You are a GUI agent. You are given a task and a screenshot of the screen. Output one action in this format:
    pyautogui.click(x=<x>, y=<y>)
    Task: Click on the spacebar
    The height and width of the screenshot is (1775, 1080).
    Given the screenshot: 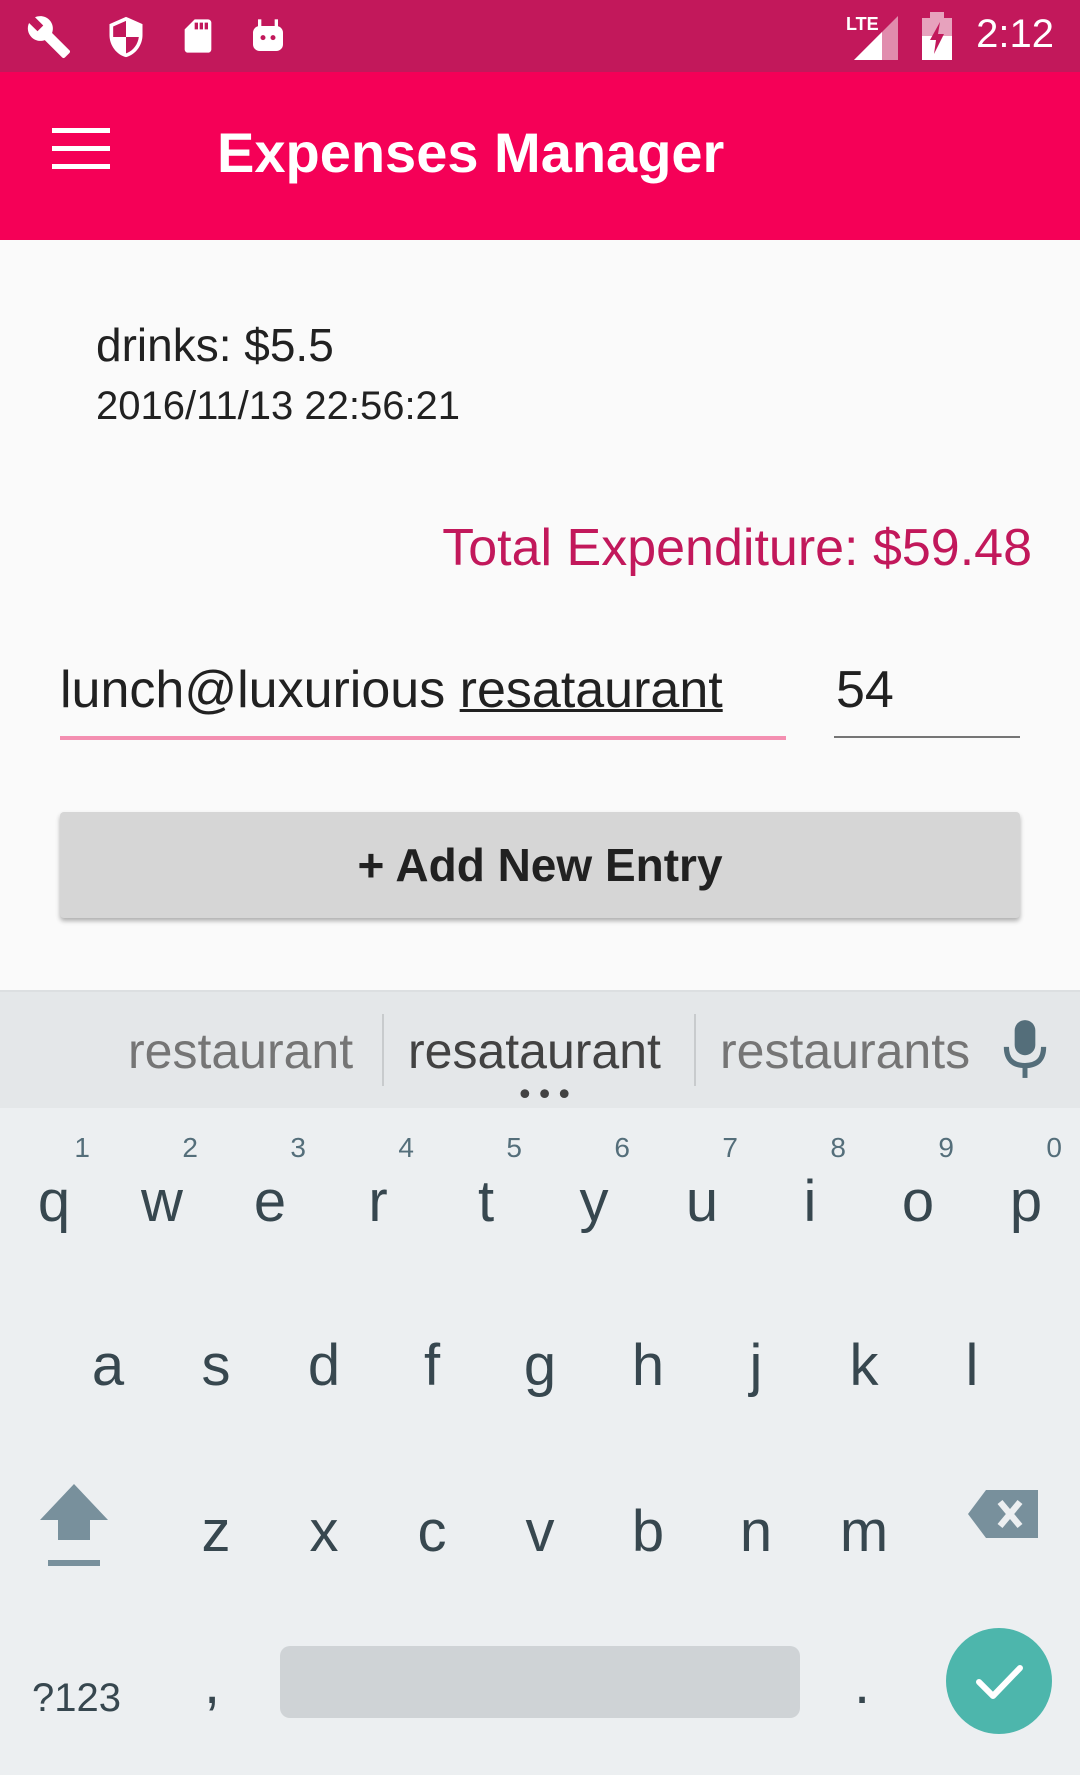 What is the action you would take?
    pyautogui.click(x=540, y=1682)
    